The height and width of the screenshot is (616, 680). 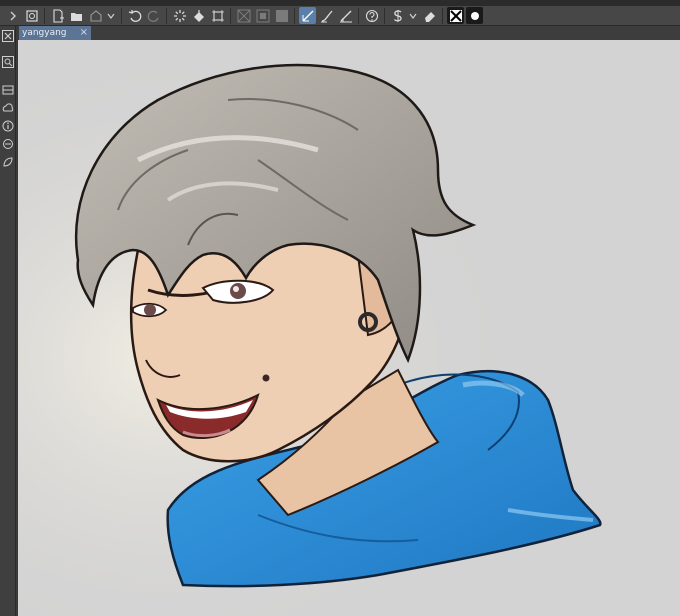 What do you see at coordinates (110, 15) in the screenshot?
I see `save-dropdown-icon` at bounding box center [110, 15].